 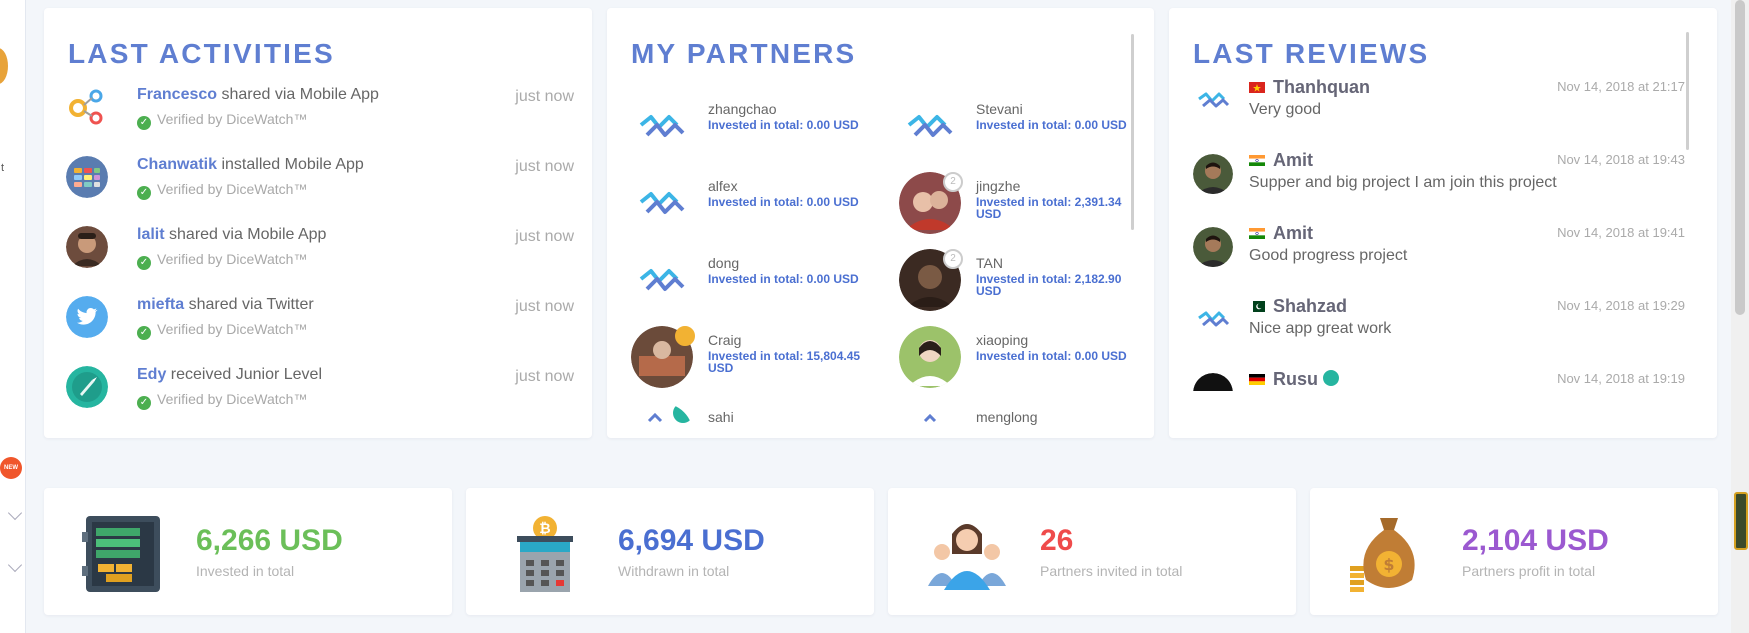 What do you see at coordinates (1257, 306) in the screenshot?
I see `pakistan-flag-icon` at bounding box center [1257, 306].